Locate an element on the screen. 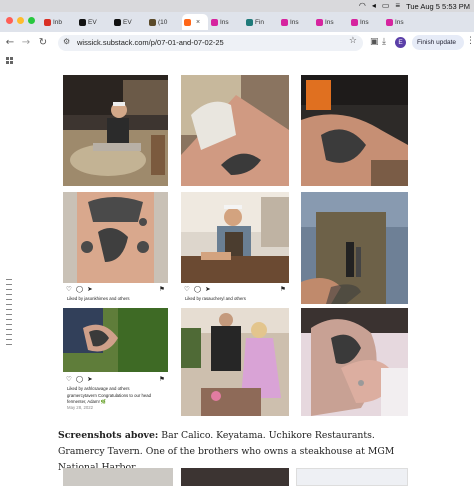 This screenshot has height=486, width=474. zoom-window-button is located at coordinates (31, 20).